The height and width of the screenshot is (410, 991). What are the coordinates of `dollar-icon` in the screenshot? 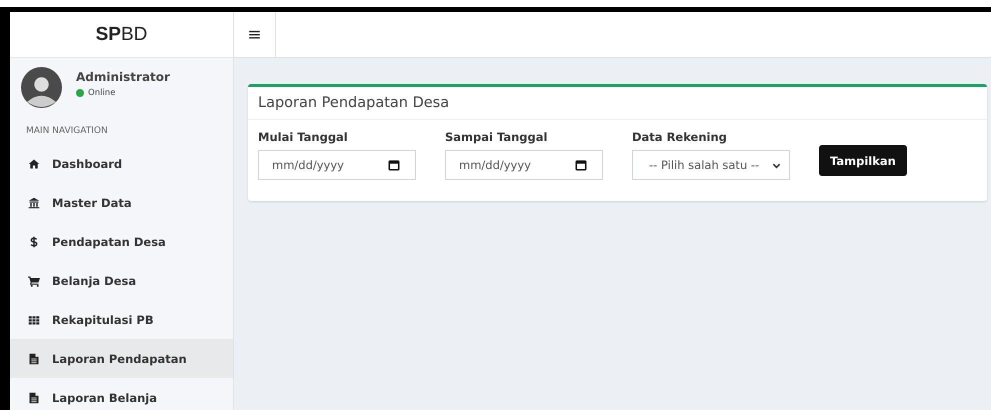 It's located at (34, 242).